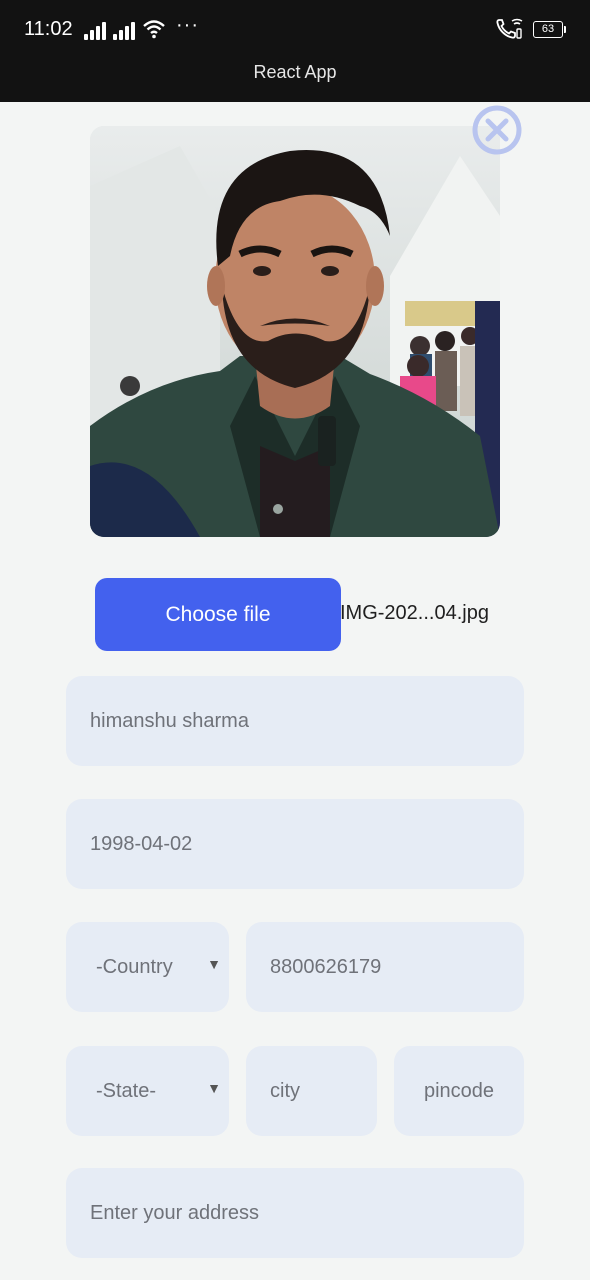 The image size is (590, 1280). What do you see at coordinates (295, 844) in the screenshot?
I see `dob-input: 1998-04-02` at bounding box center [295, 844].